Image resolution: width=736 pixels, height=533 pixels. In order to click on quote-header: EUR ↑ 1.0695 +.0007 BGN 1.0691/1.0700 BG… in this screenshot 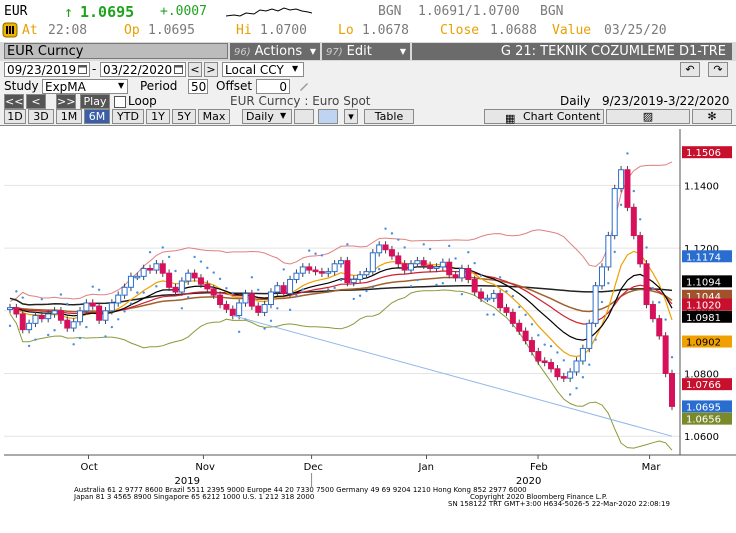, I will do `click(368, 21)`.